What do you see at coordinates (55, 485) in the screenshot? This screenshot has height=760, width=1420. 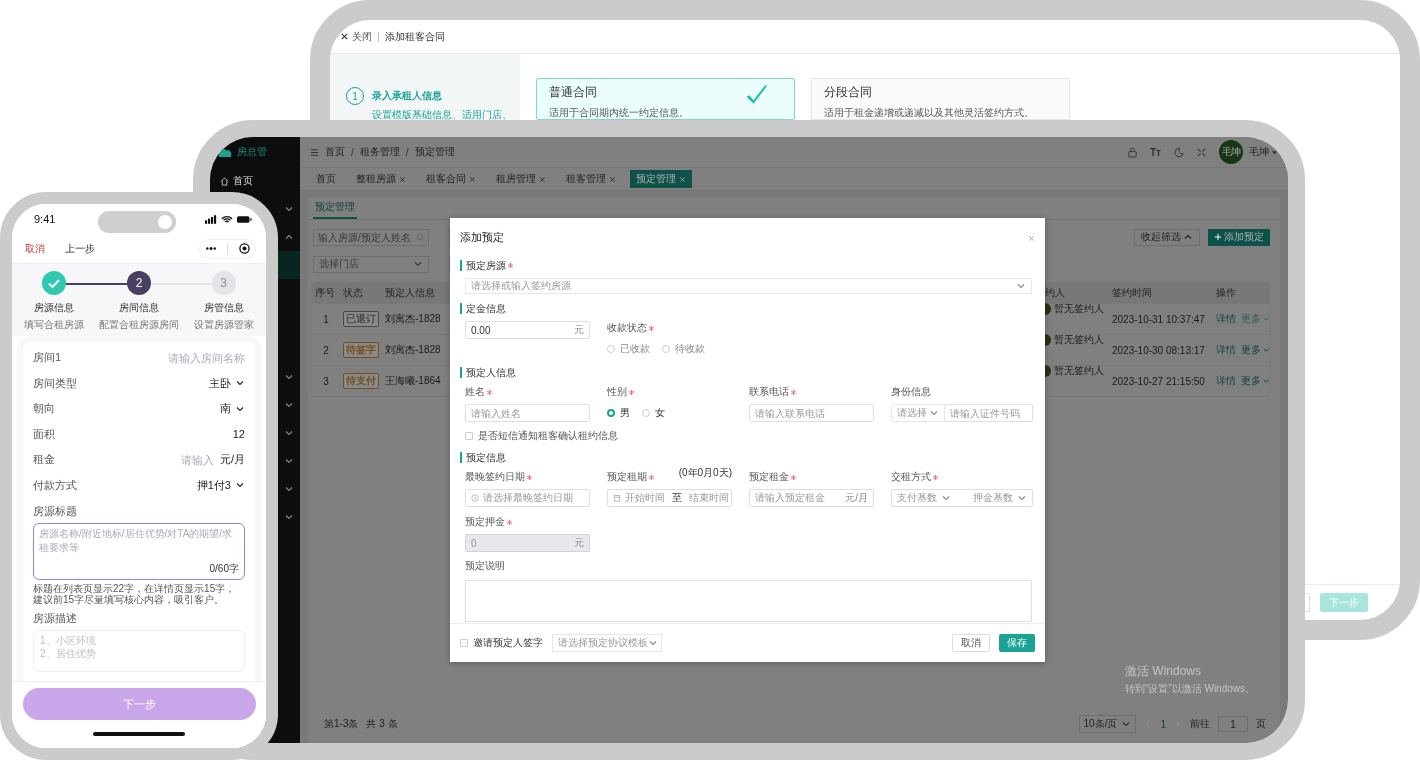 I see `field-label: 付款方式` at bounding box center [55, 485].